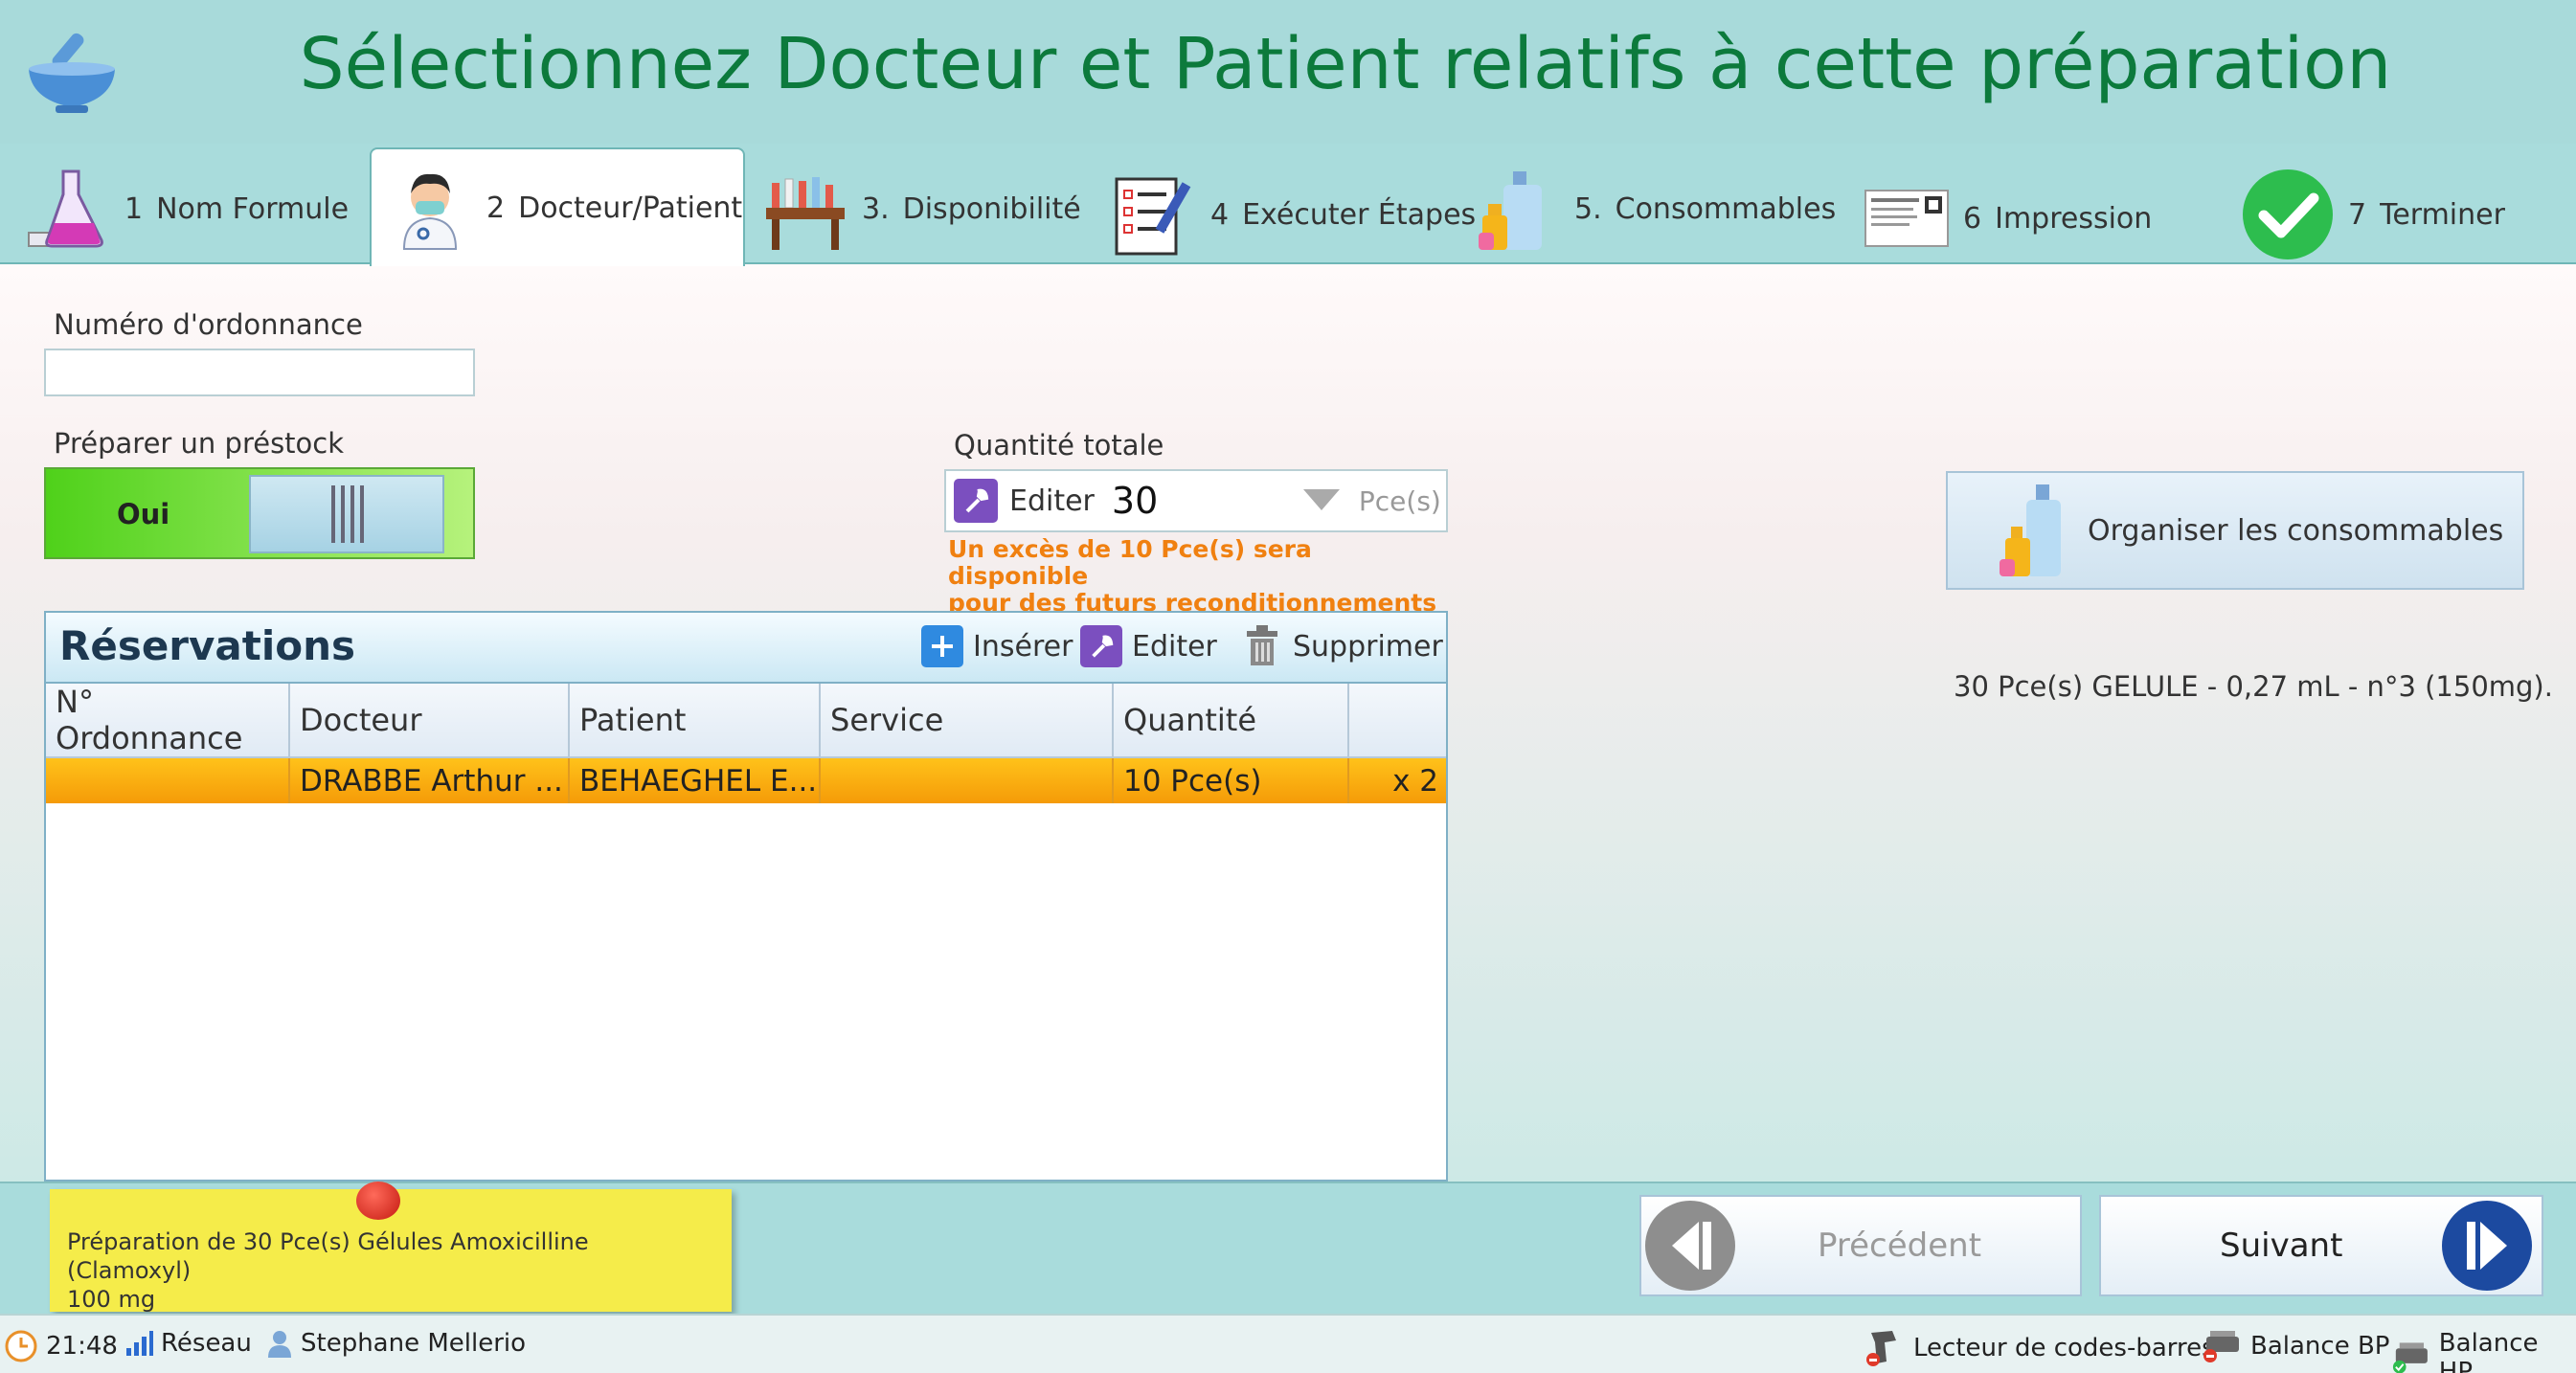  I want to click on plus-icon, so click(942, 646).